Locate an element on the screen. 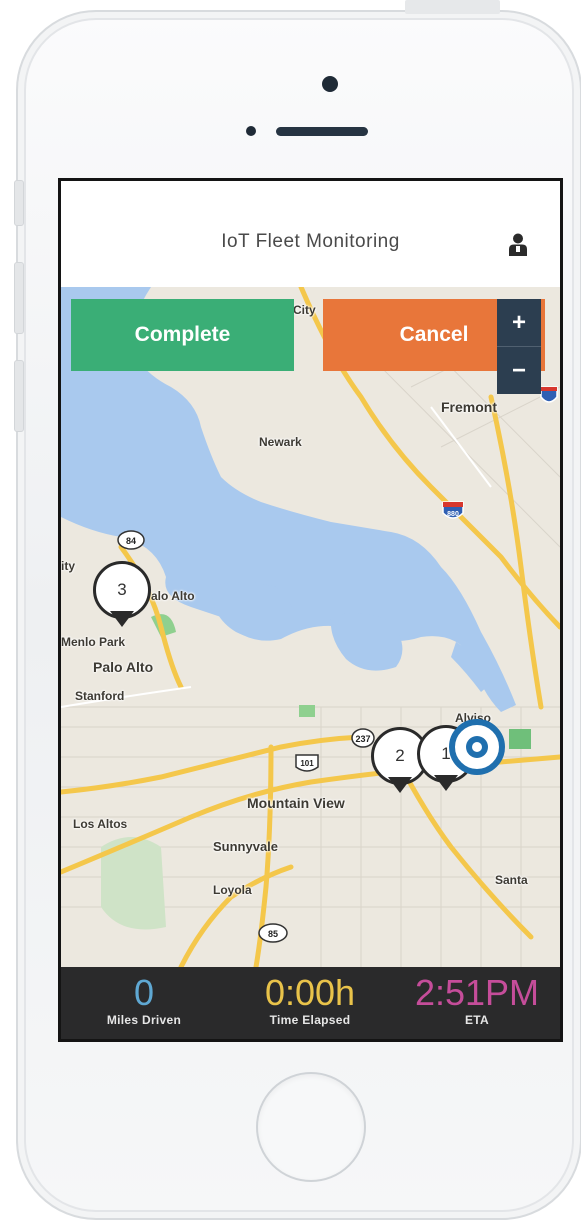 The image size is (581, 1221). power-button is located at coordinates (452, 7).